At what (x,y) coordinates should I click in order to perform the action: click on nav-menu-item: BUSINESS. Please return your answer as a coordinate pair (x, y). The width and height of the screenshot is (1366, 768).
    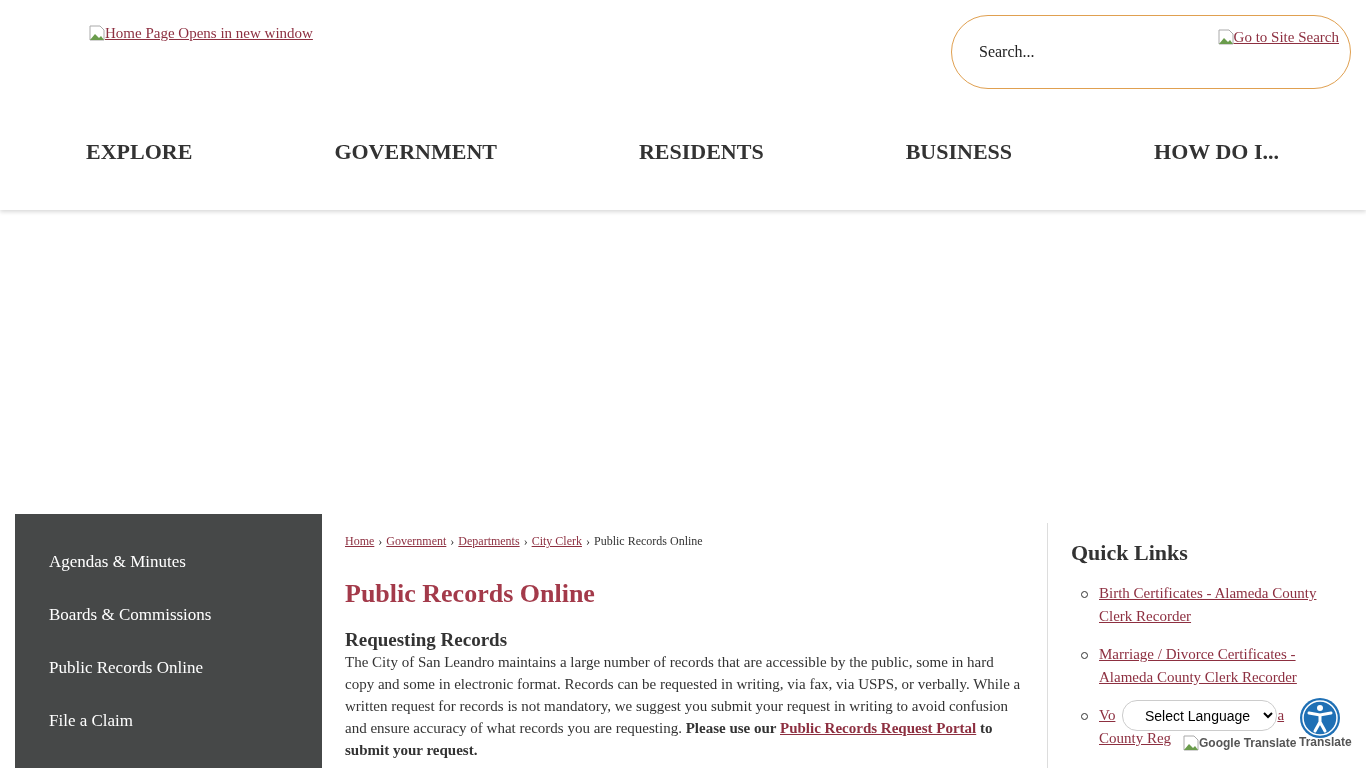
    Looking at the image, I should click on (959, 152).